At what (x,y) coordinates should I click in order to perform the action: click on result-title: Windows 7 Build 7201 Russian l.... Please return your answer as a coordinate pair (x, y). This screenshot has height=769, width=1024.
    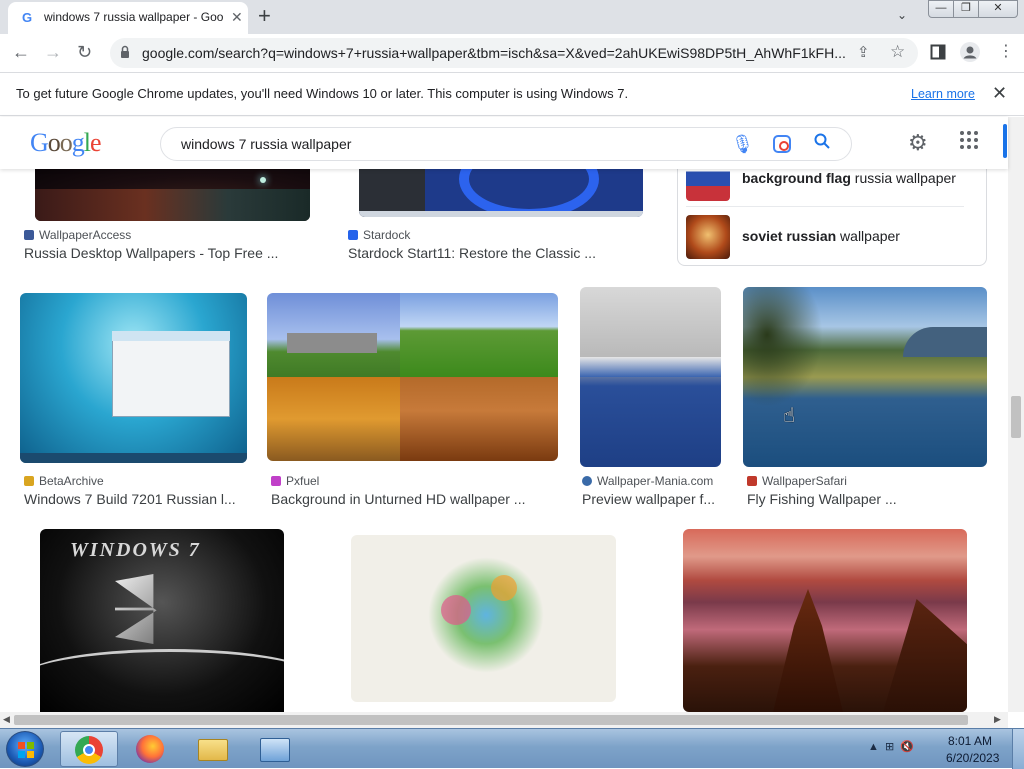
    Looking at the image, I should click on (134, 499).